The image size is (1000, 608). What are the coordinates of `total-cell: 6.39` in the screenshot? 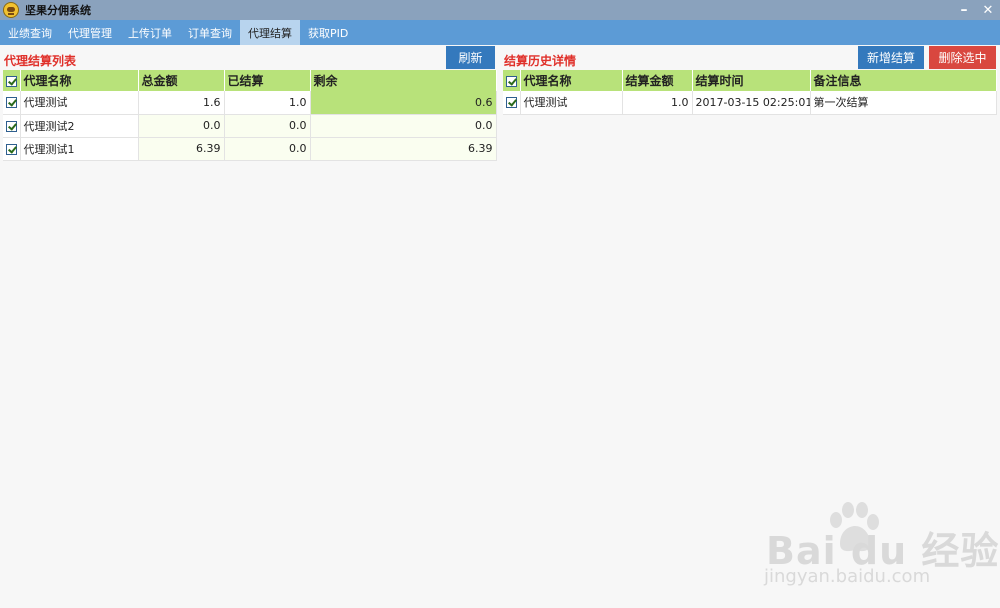 It's located at (181, 149).